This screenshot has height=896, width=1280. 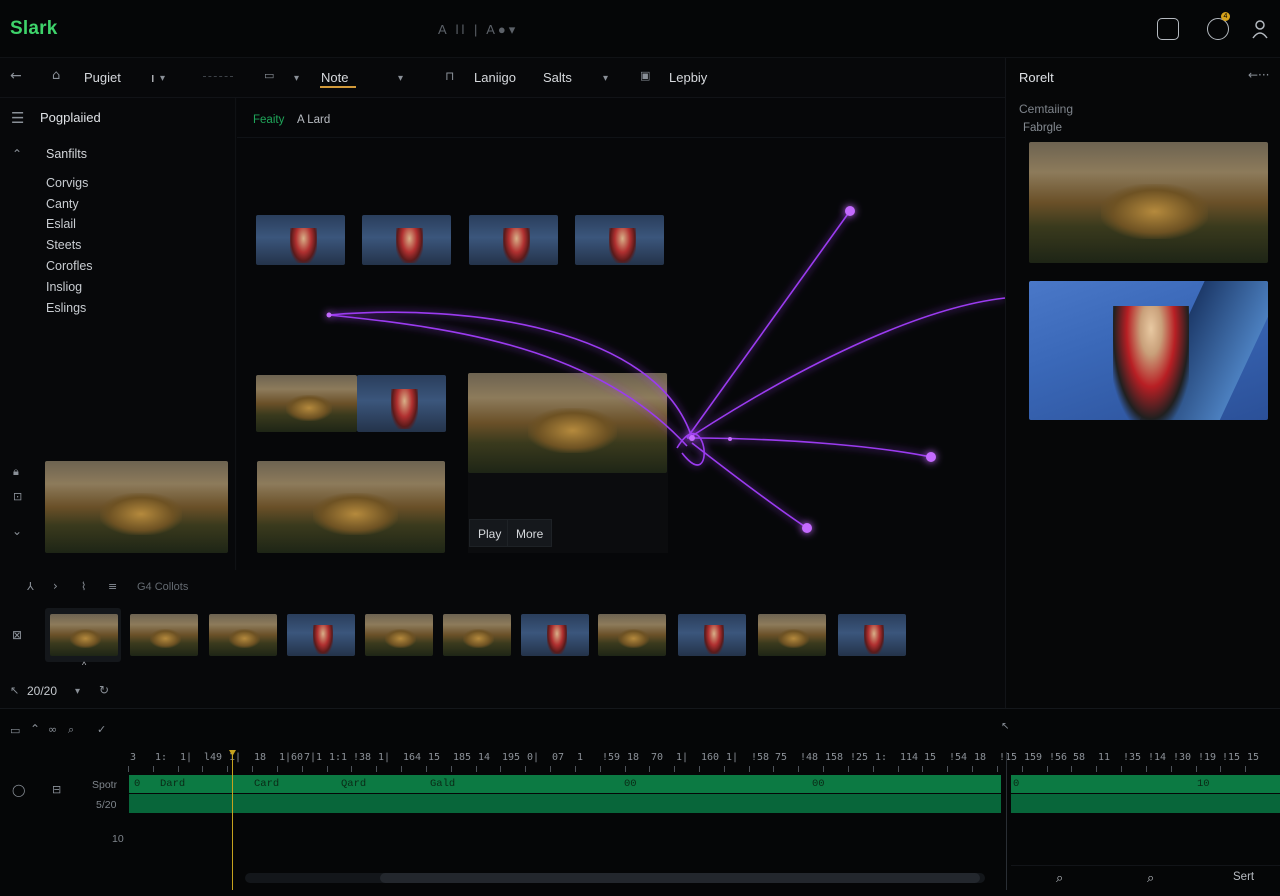 I want to click on frame-counter: 20/20, so click(x=42, y=691).